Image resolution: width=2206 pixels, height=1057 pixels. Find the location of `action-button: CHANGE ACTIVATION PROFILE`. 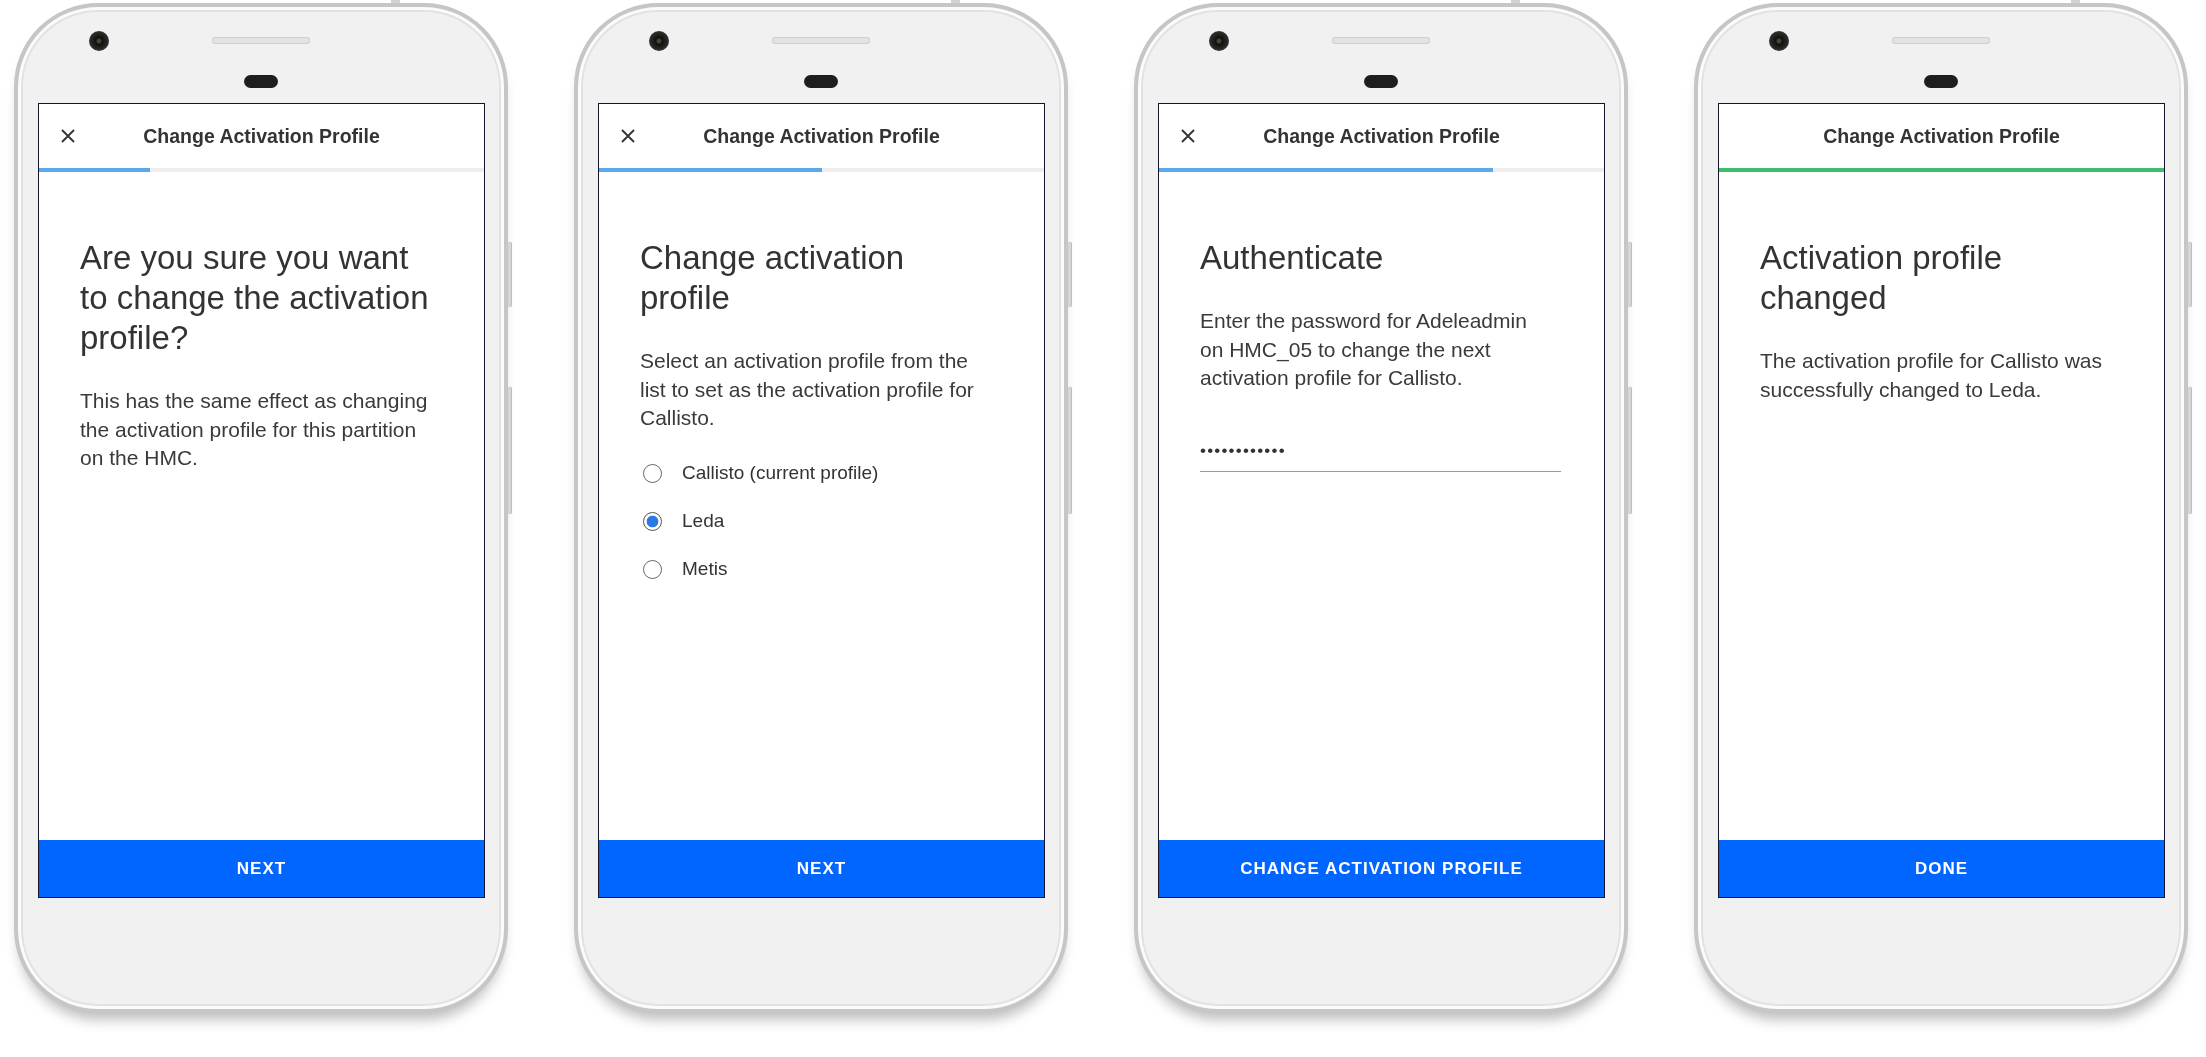

action-button: CHANGE ACTIVATION PROFILE is located at coordinates (1381, 868).